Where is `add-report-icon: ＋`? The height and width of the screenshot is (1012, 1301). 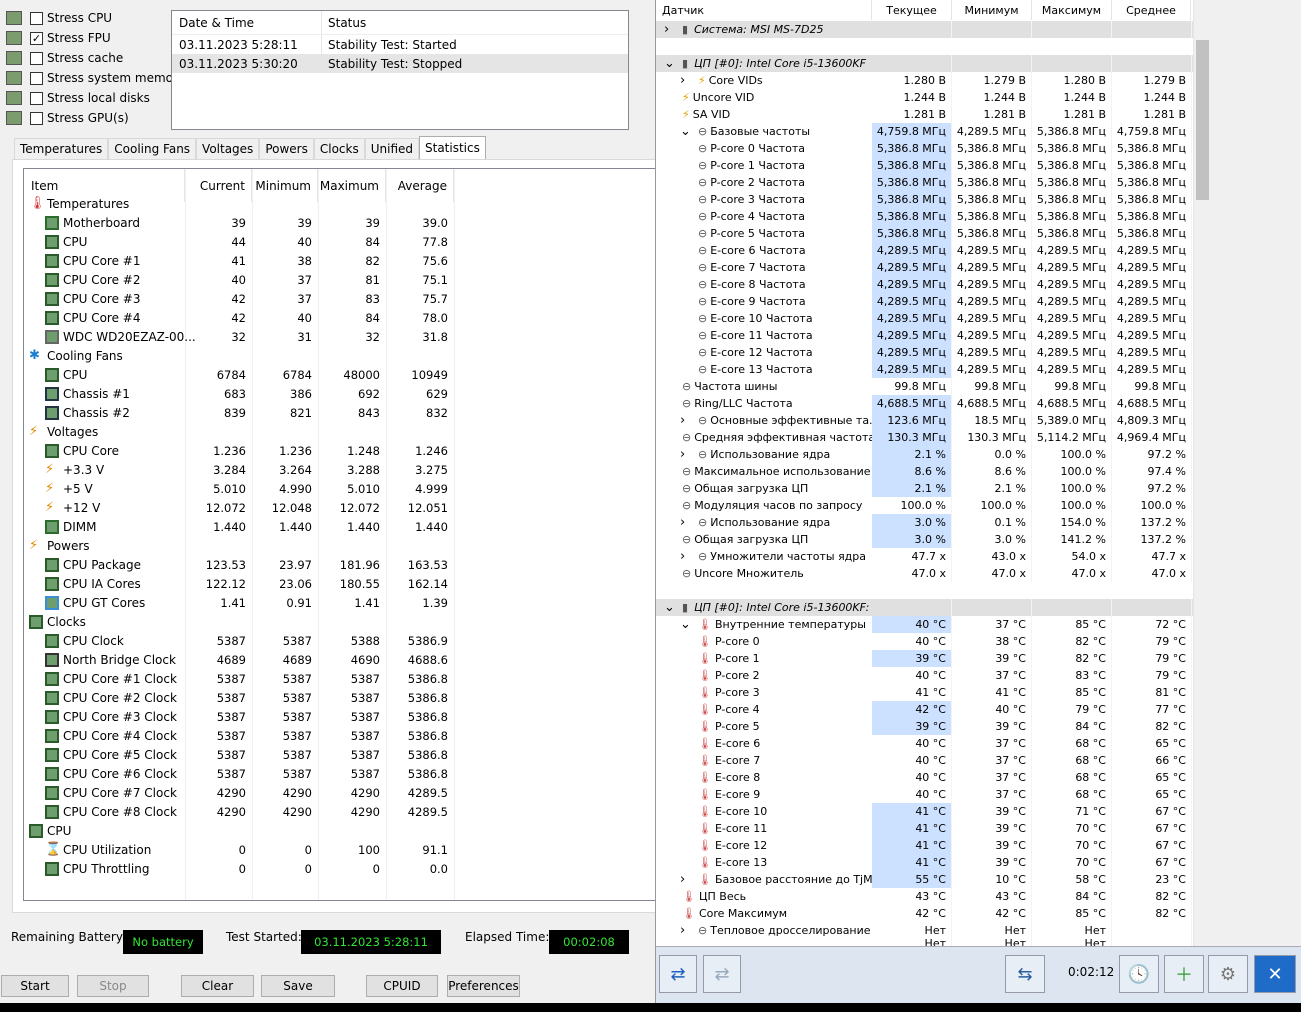 add-report-icon: ＋ is located at coordinates (1184, 974).